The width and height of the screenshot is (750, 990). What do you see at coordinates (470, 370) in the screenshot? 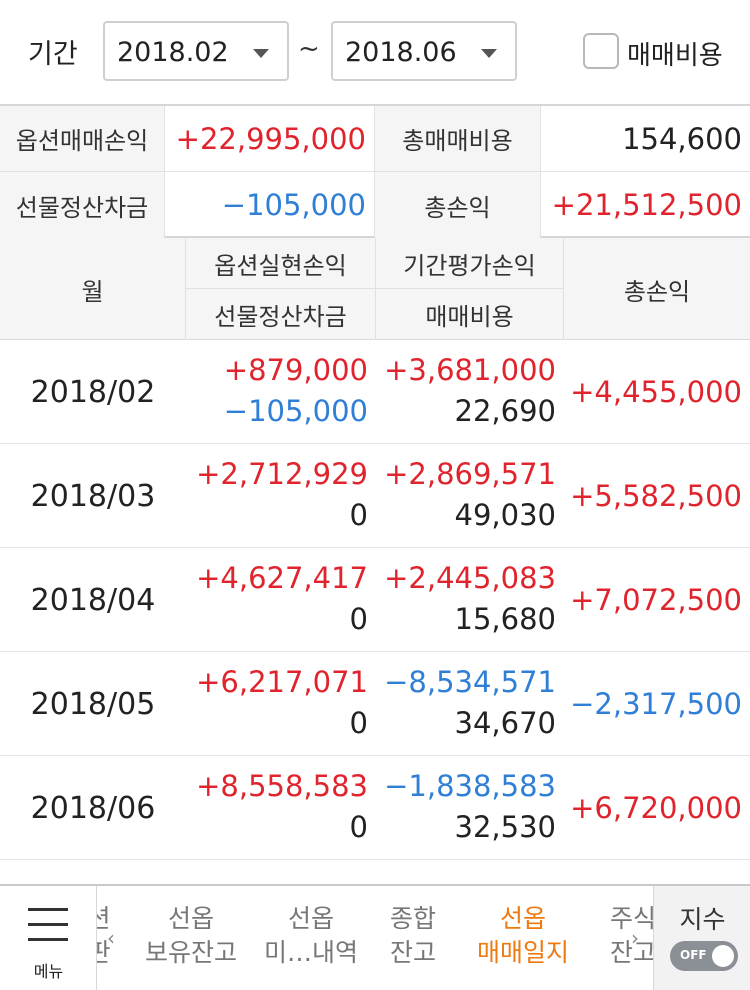
I see `row-period-eval: +3,681,000` at bounding box center [470, 370].